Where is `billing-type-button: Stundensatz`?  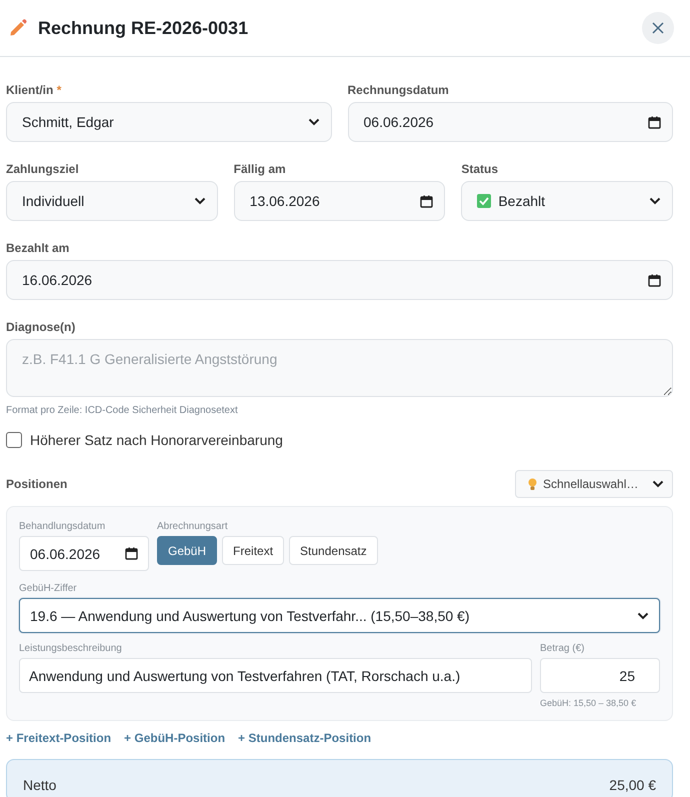 billing-type-button: Stundensatz is located at coordinates (333, 550).